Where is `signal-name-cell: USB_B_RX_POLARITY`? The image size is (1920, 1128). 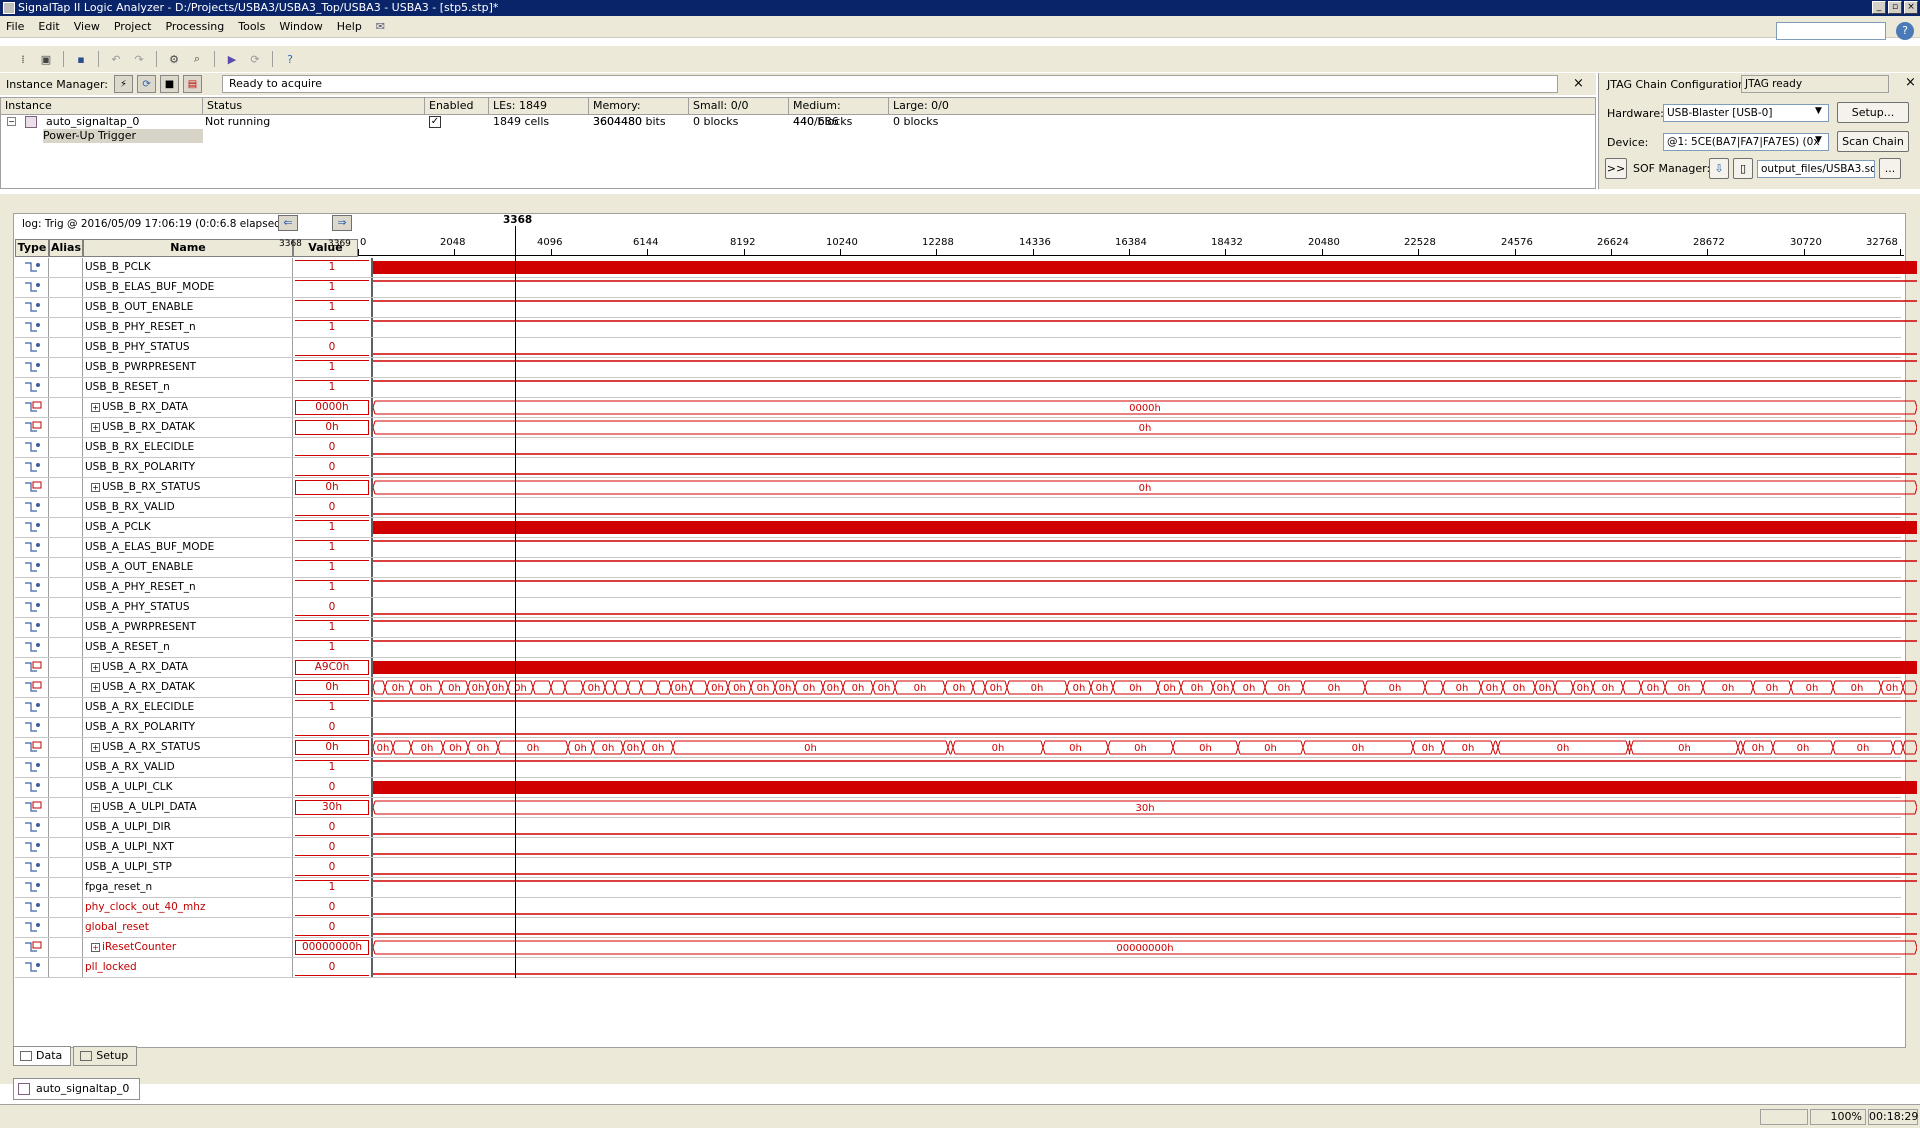
signal-name-cell: USB_B_RX_POLARITY is located at coordinates (188, 467).